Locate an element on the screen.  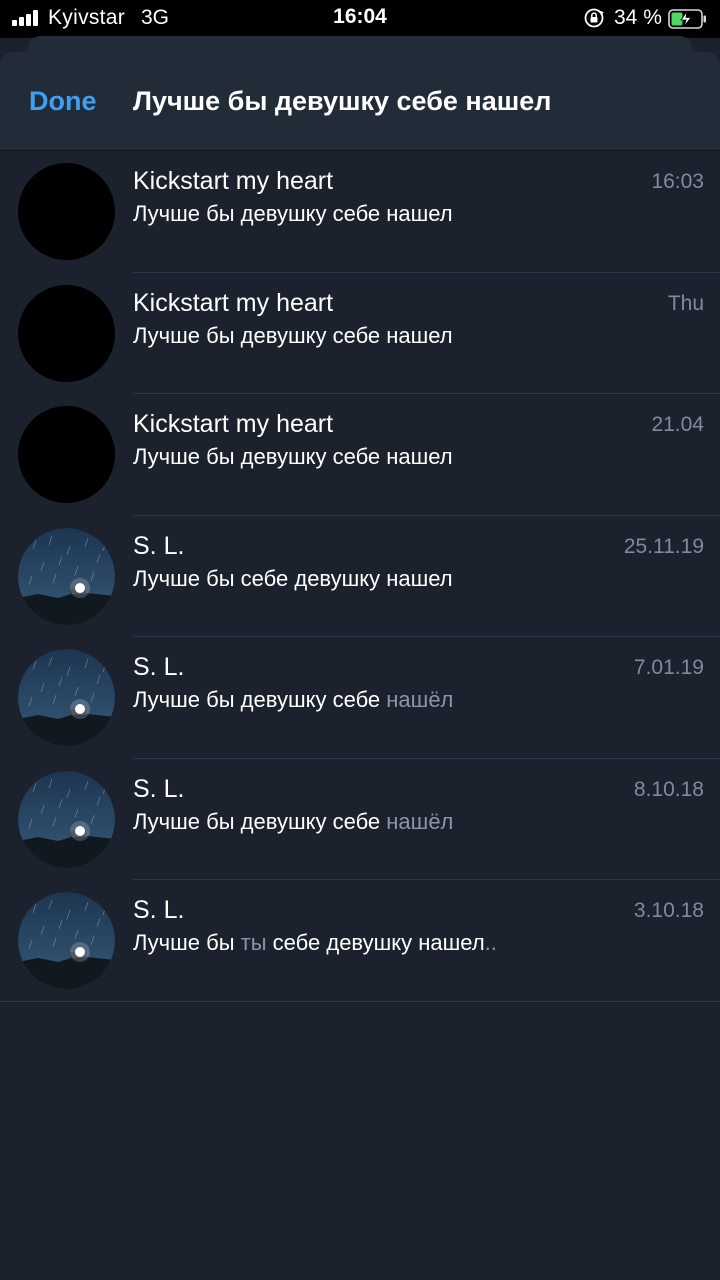
row-divider is located at coordinates (360, 1001).